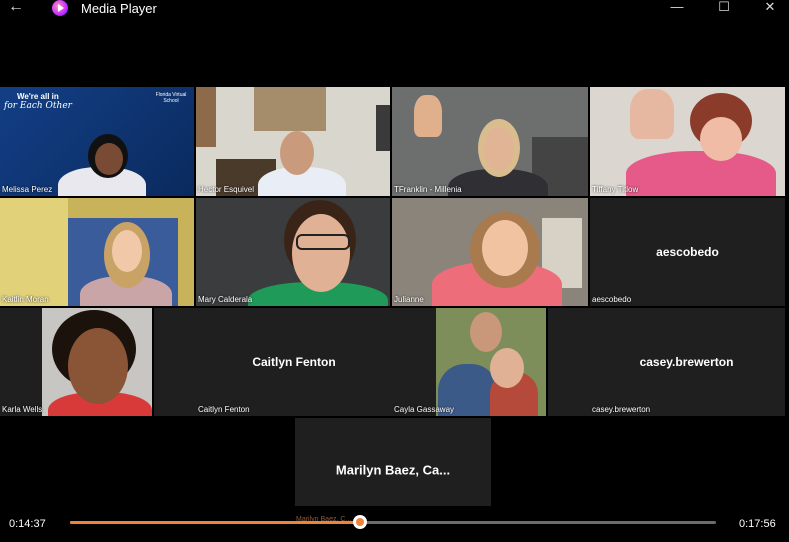  I want to click on video-tile-cayla: Cayla Gassaway, so click(469, 362).